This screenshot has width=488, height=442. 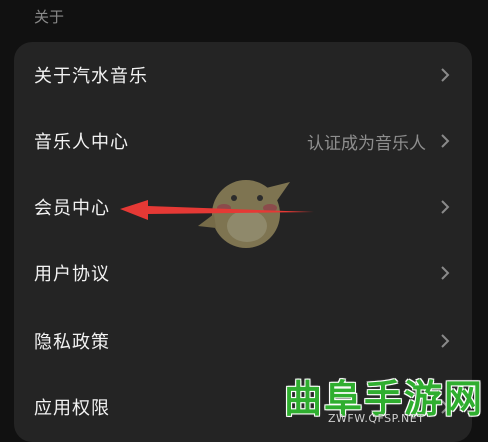 What do you see at coordinates (72, 208) in the screenshot?
I see `settings-item-label: 会员中心` at bounding box center [72, 208].